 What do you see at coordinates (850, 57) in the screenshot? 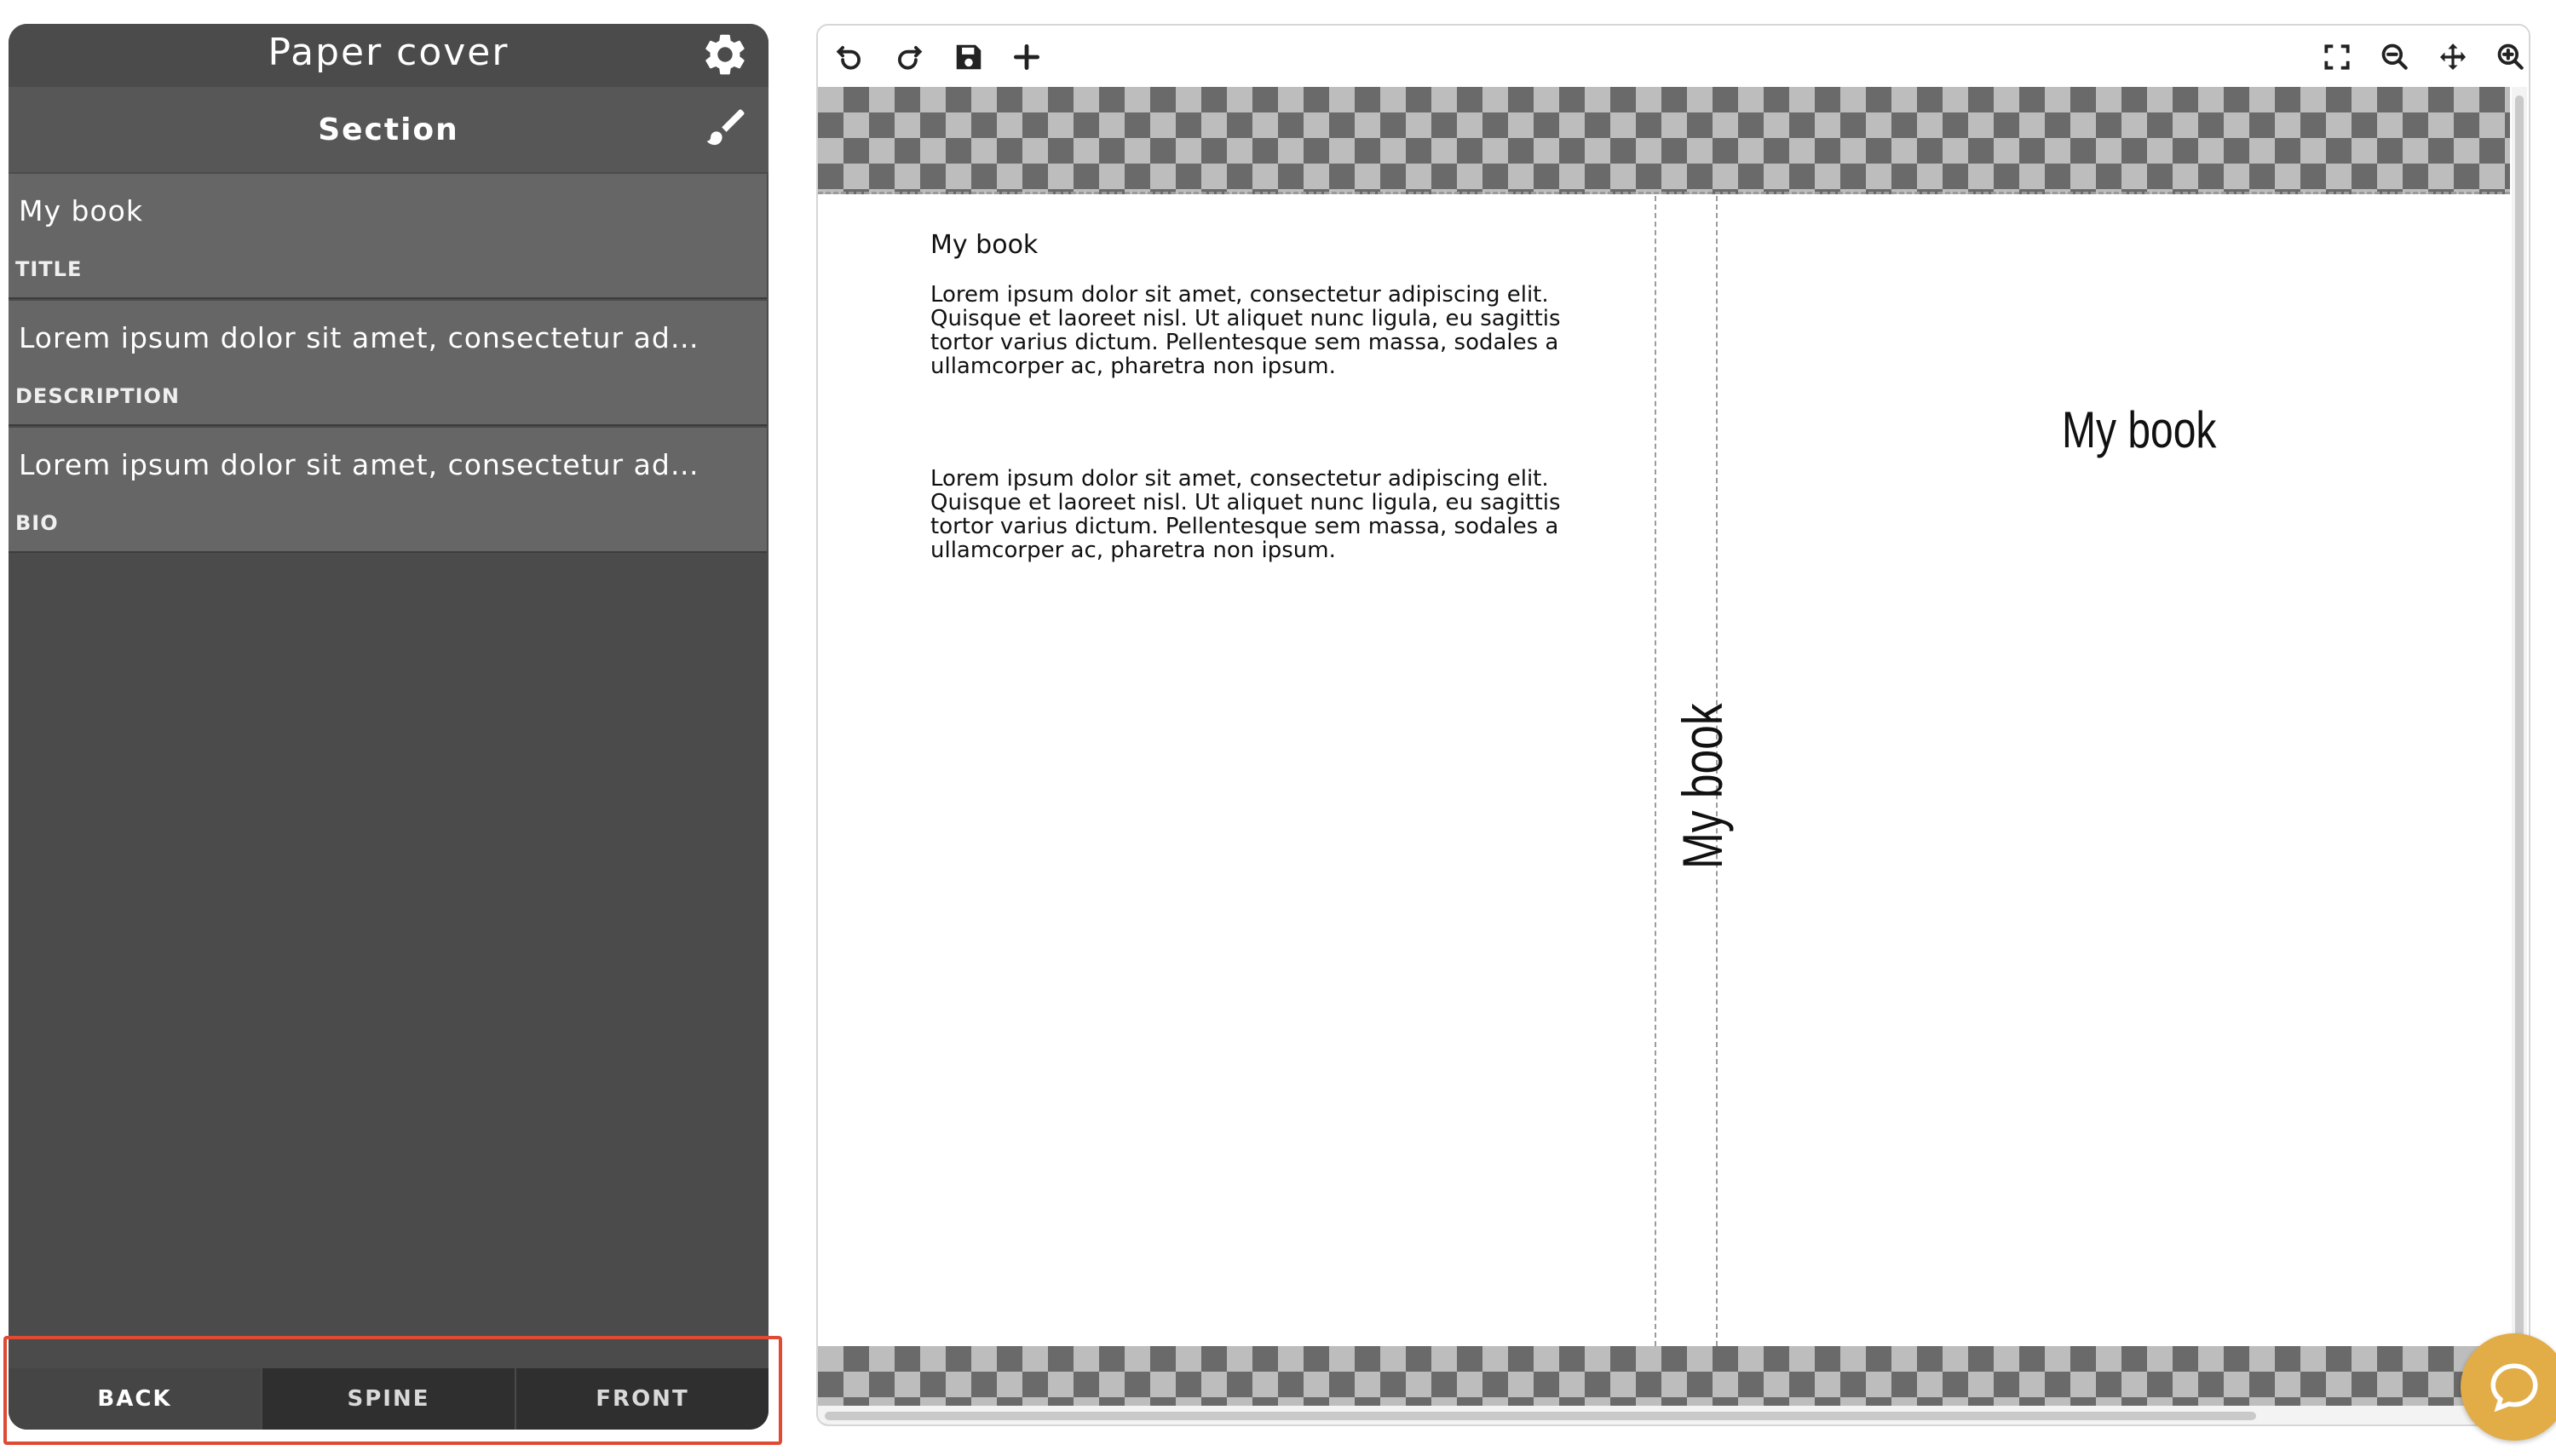
I see `undo-icon` at bounding box center [850, 57].